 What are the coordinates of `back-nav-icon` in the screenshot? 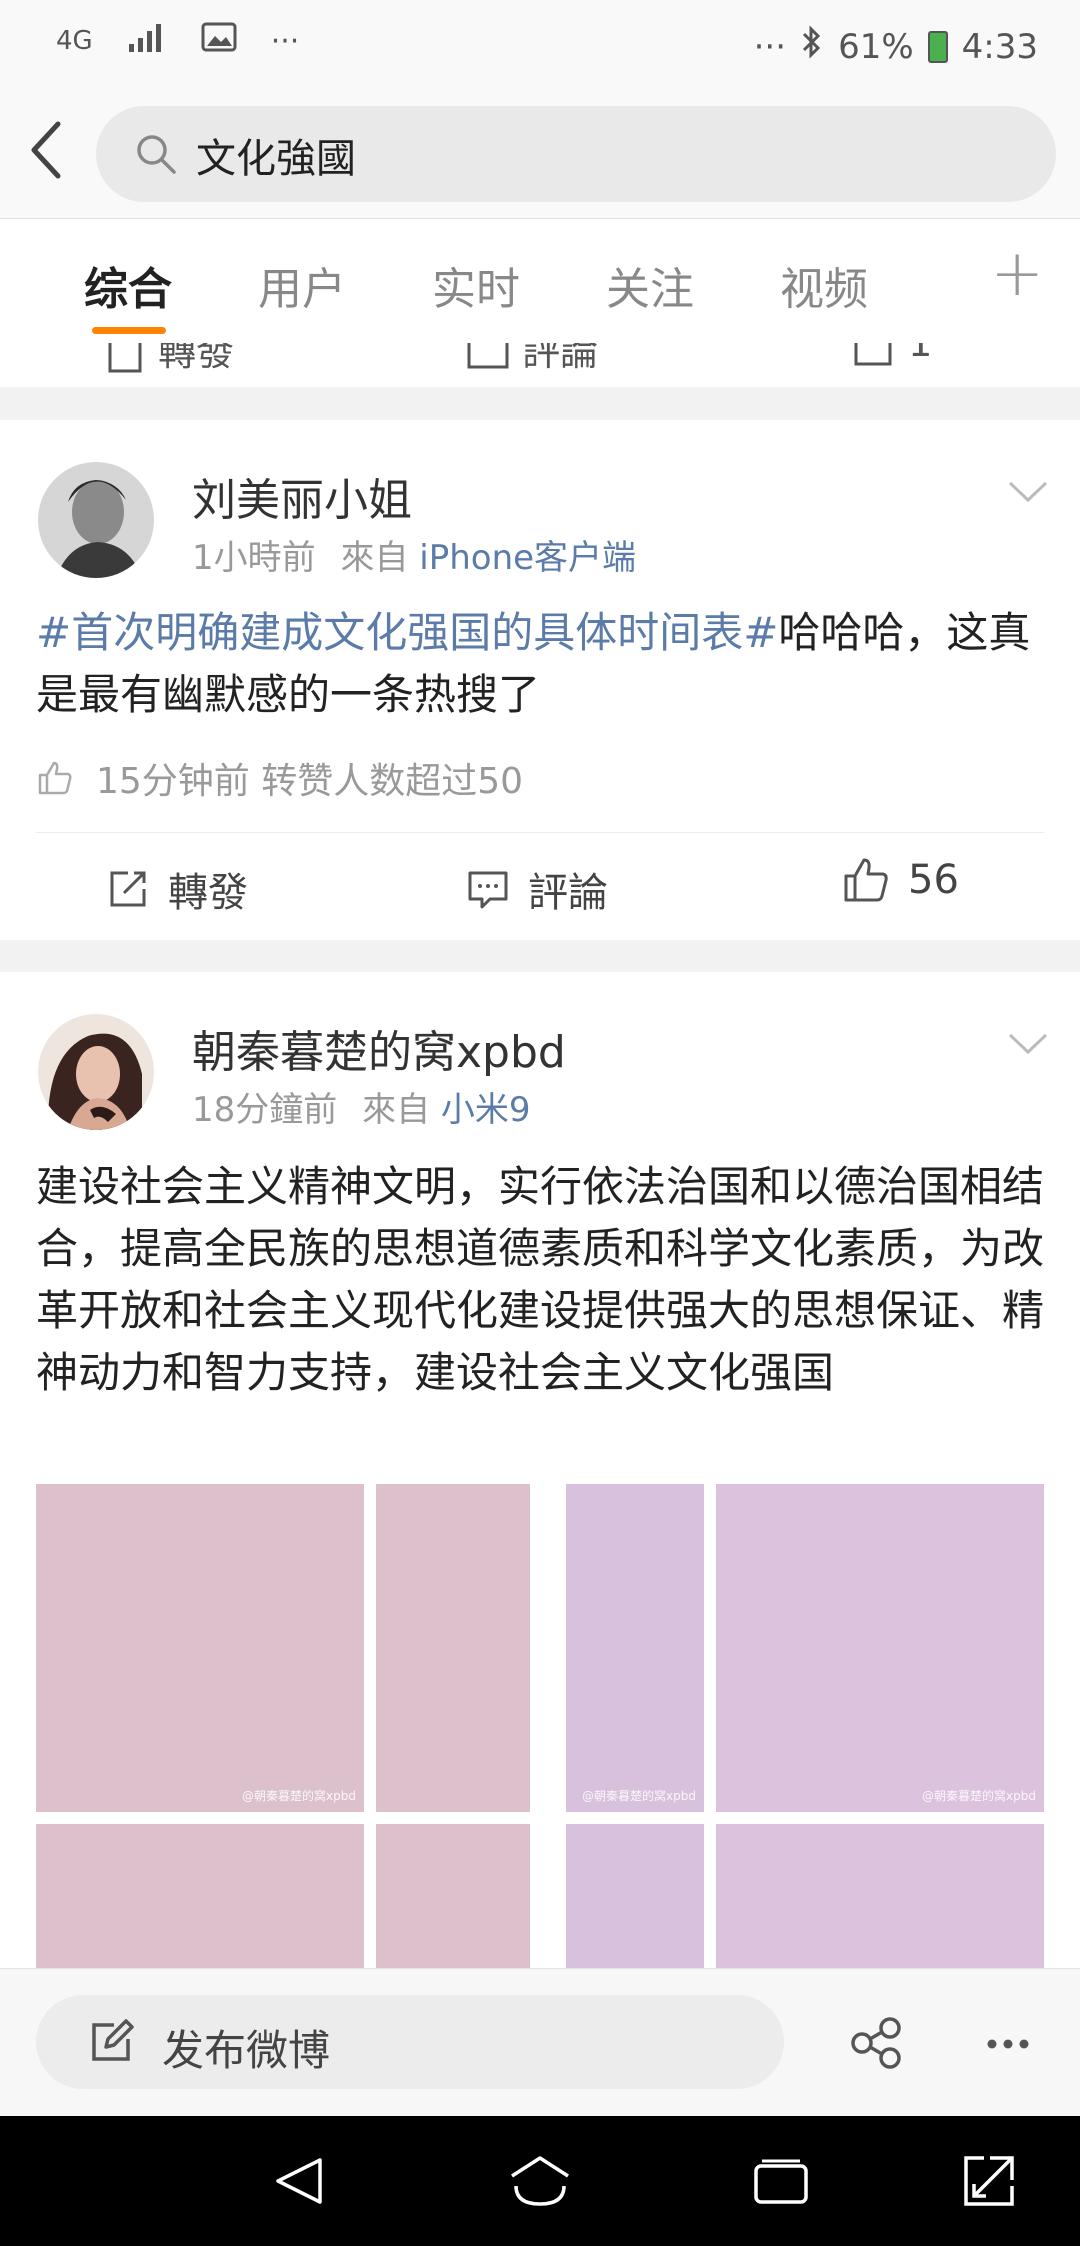 It's located at (299, 2183).